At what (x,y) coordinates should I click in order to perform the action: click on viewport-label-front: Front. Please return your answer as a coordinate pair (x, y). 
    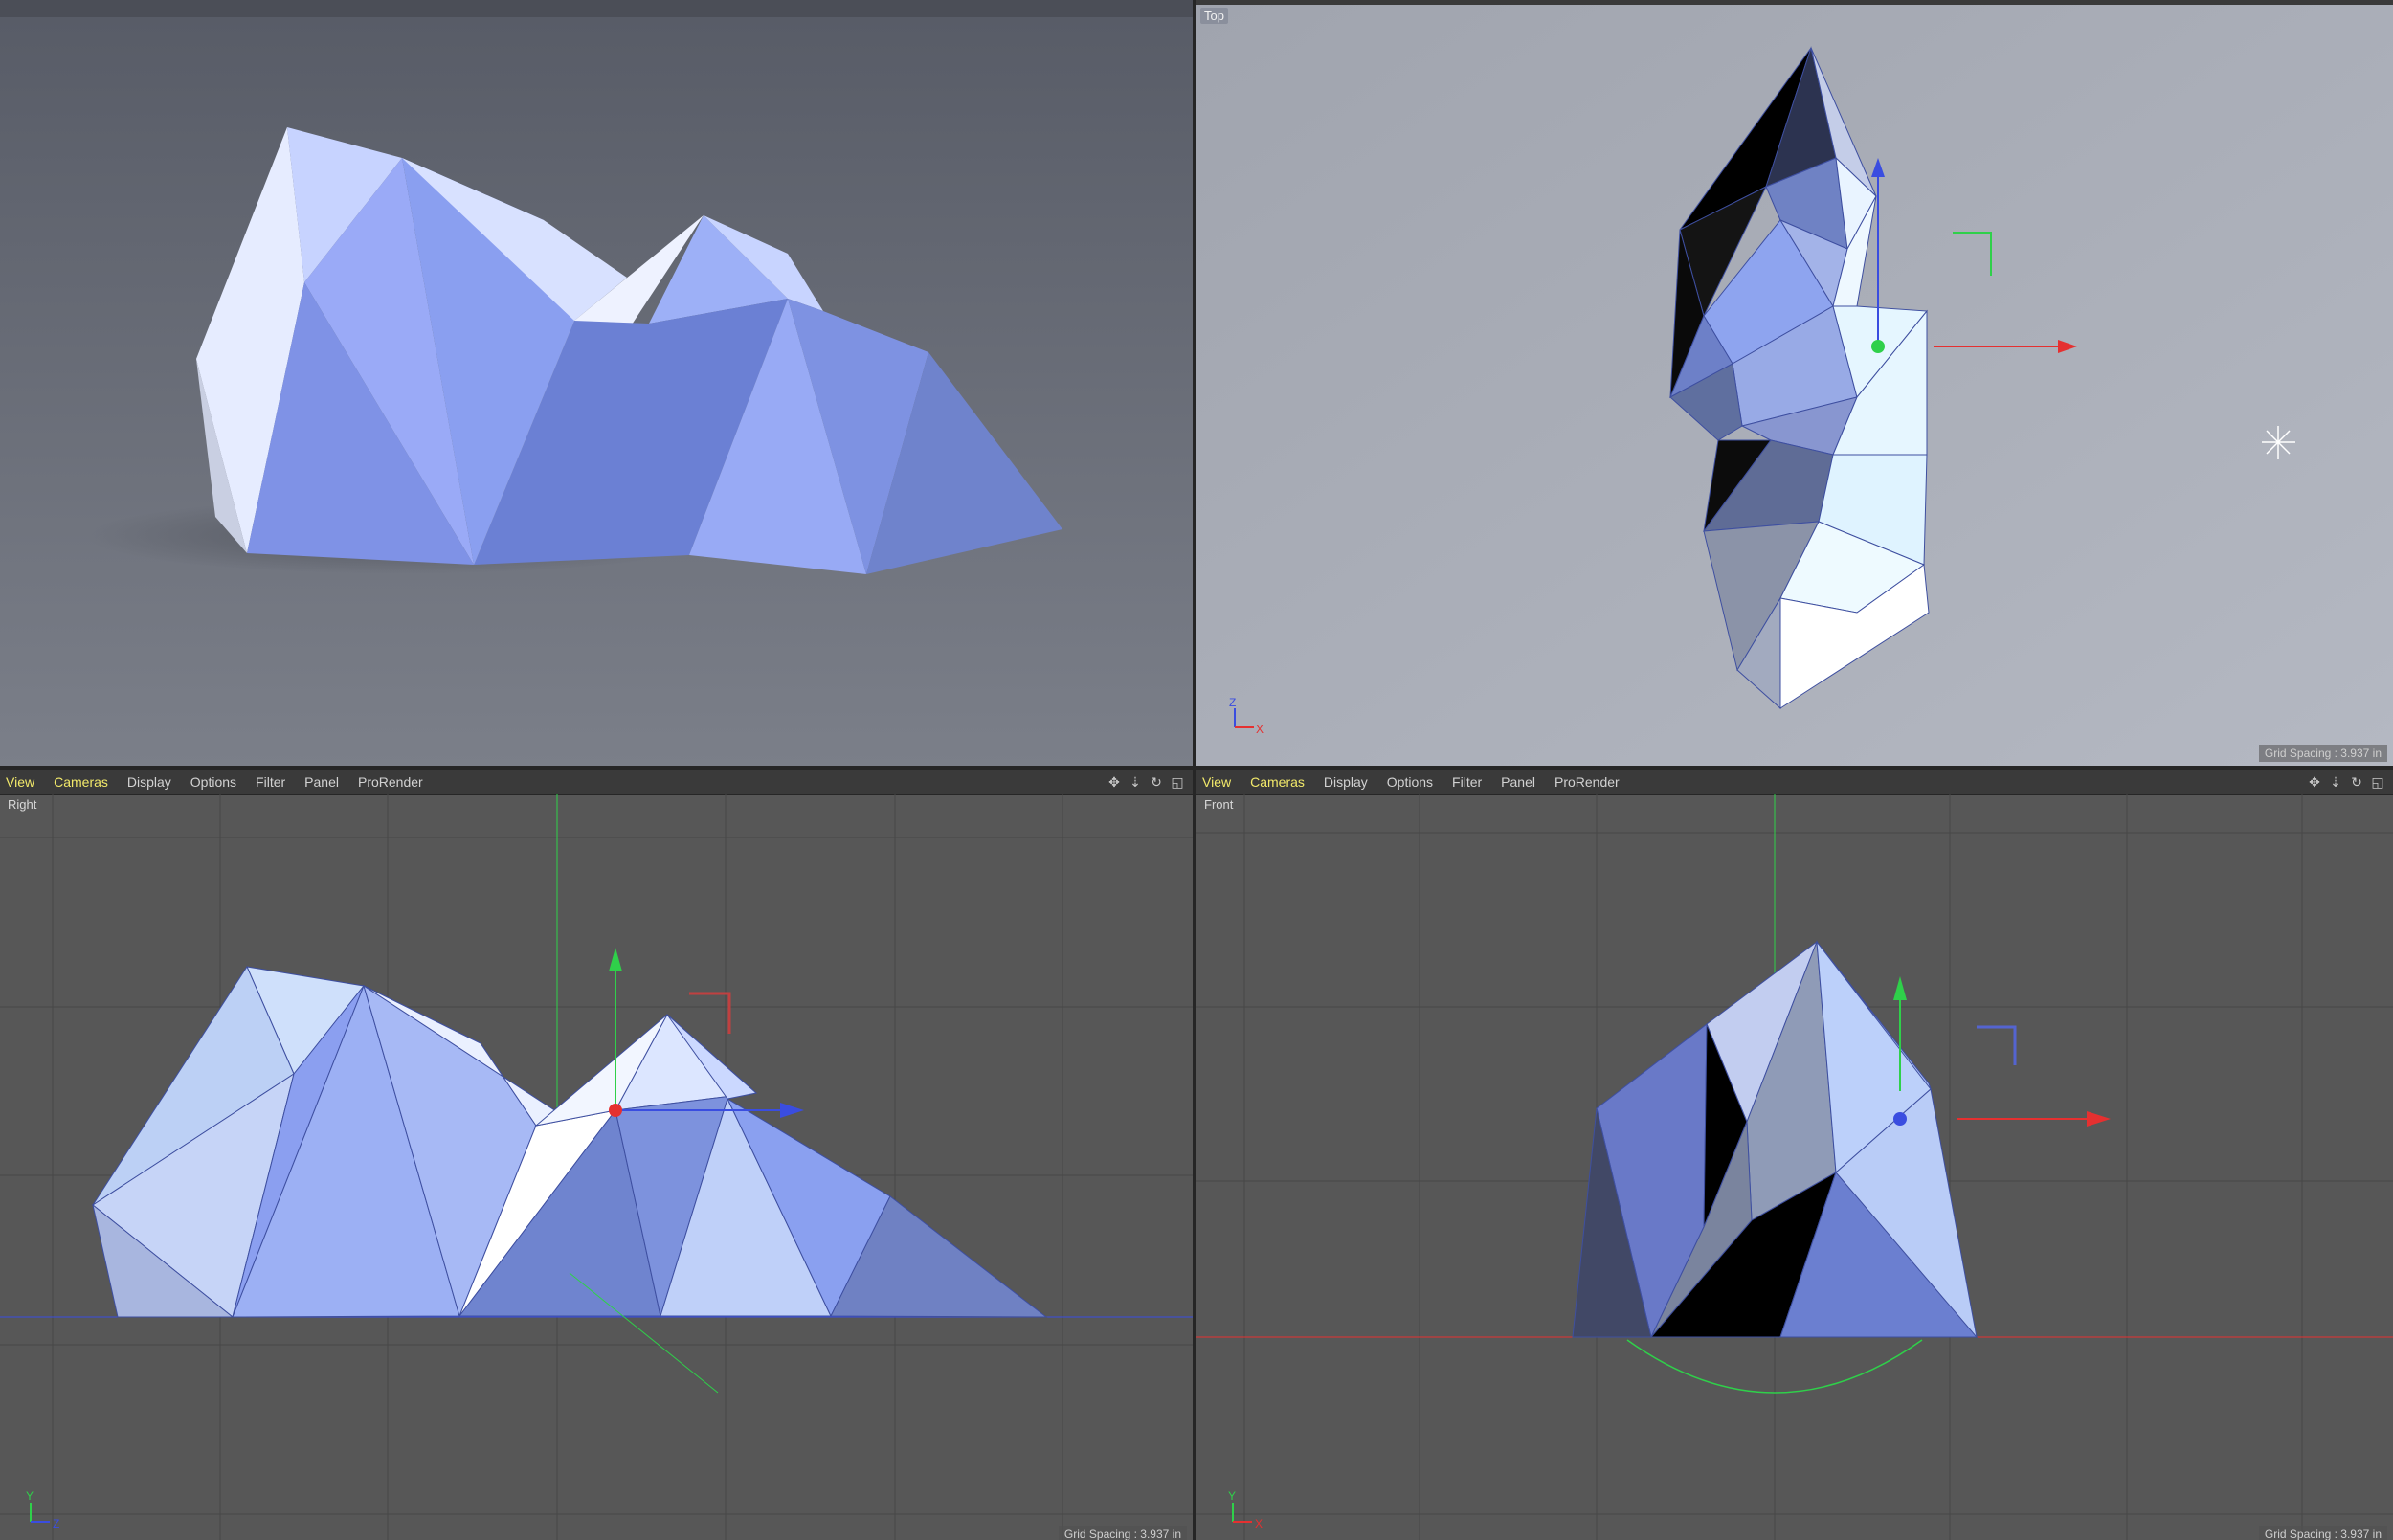
    Looking at the image, I should click on (1219, 805).